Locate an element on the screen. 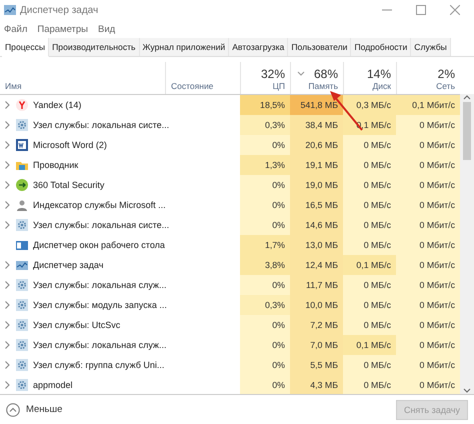  process-row: Диспетчер окон рабочего стола 1,7% 13,0 МБ 0 МБ/с 0 Мбит/с is located at coordinates (230, 245).